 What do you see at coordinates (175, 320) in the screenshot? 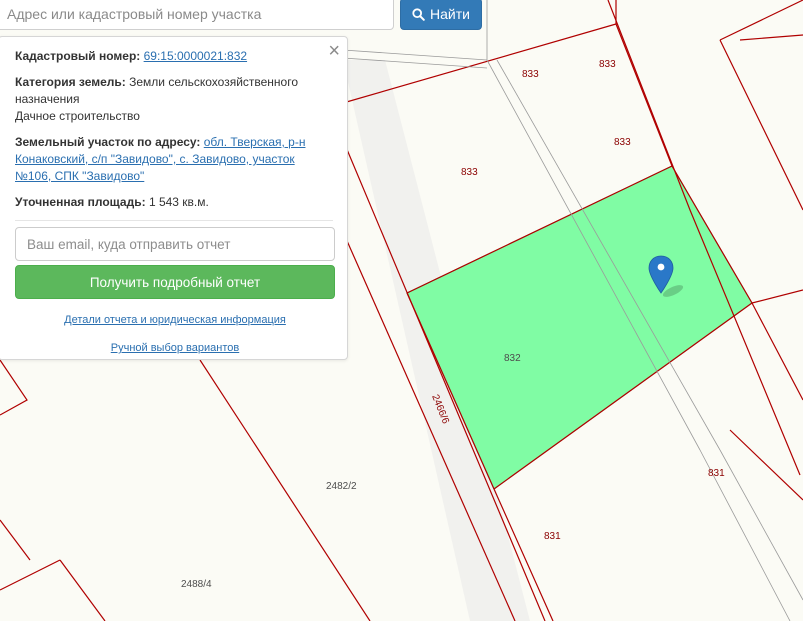
I see `report-details-link: Детали отчета и юридическая информация` at bounding box center [175, 320].